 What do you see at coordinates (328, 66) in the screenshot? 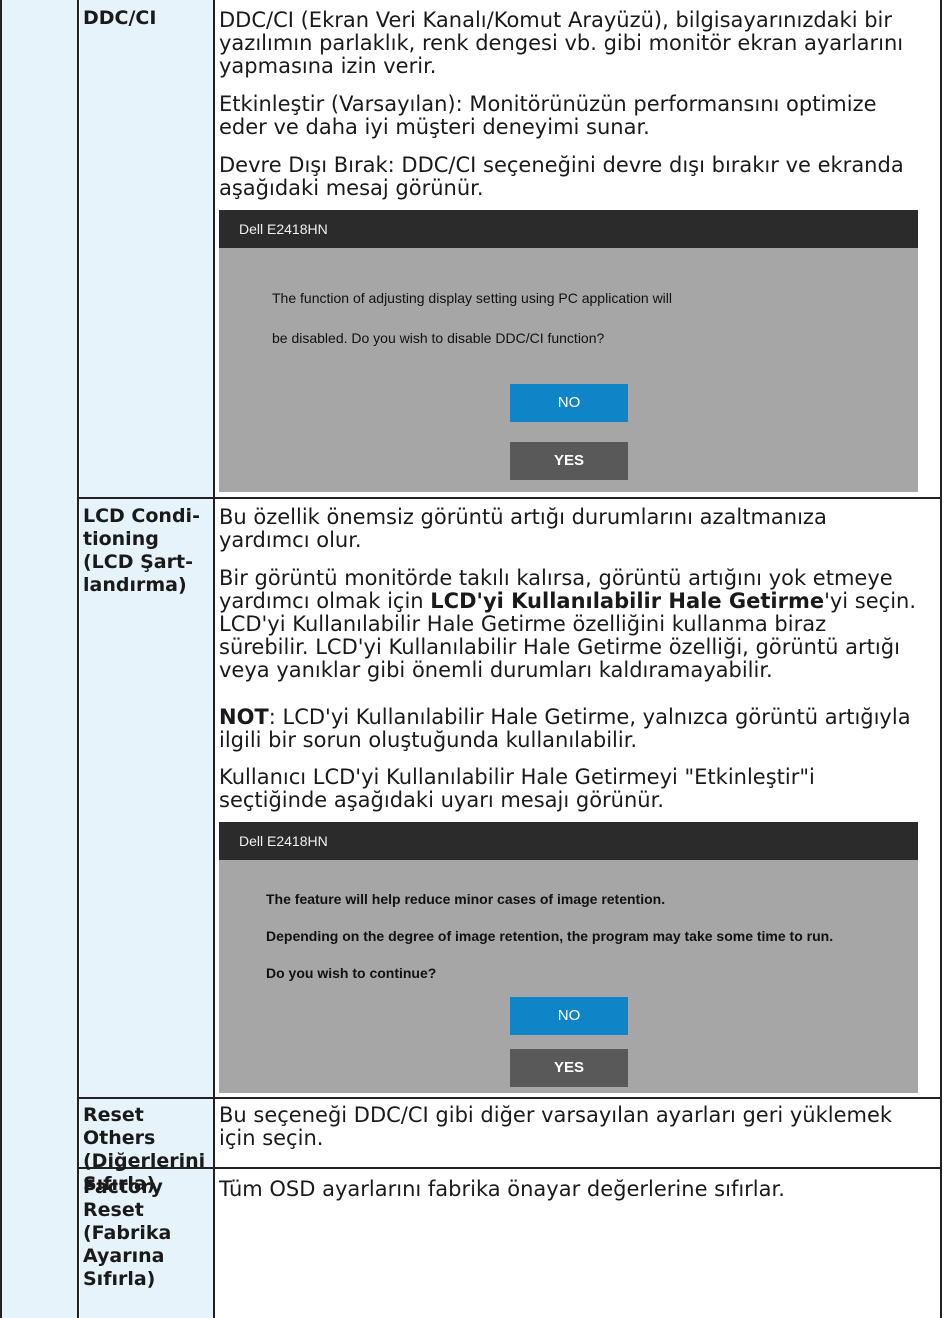
I see `text-line: yapmasına izin verir.` at bounding box center [328, 66].